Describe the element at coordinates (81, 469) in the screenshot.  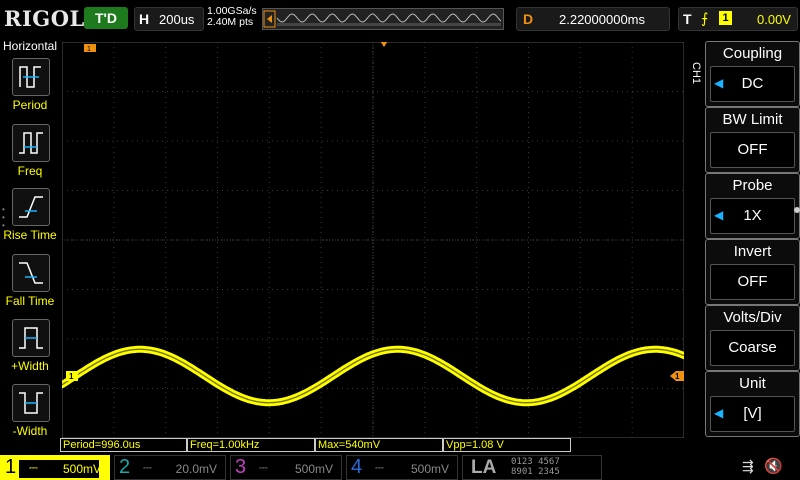
I see `ch1-scale: 500mV` at that location.